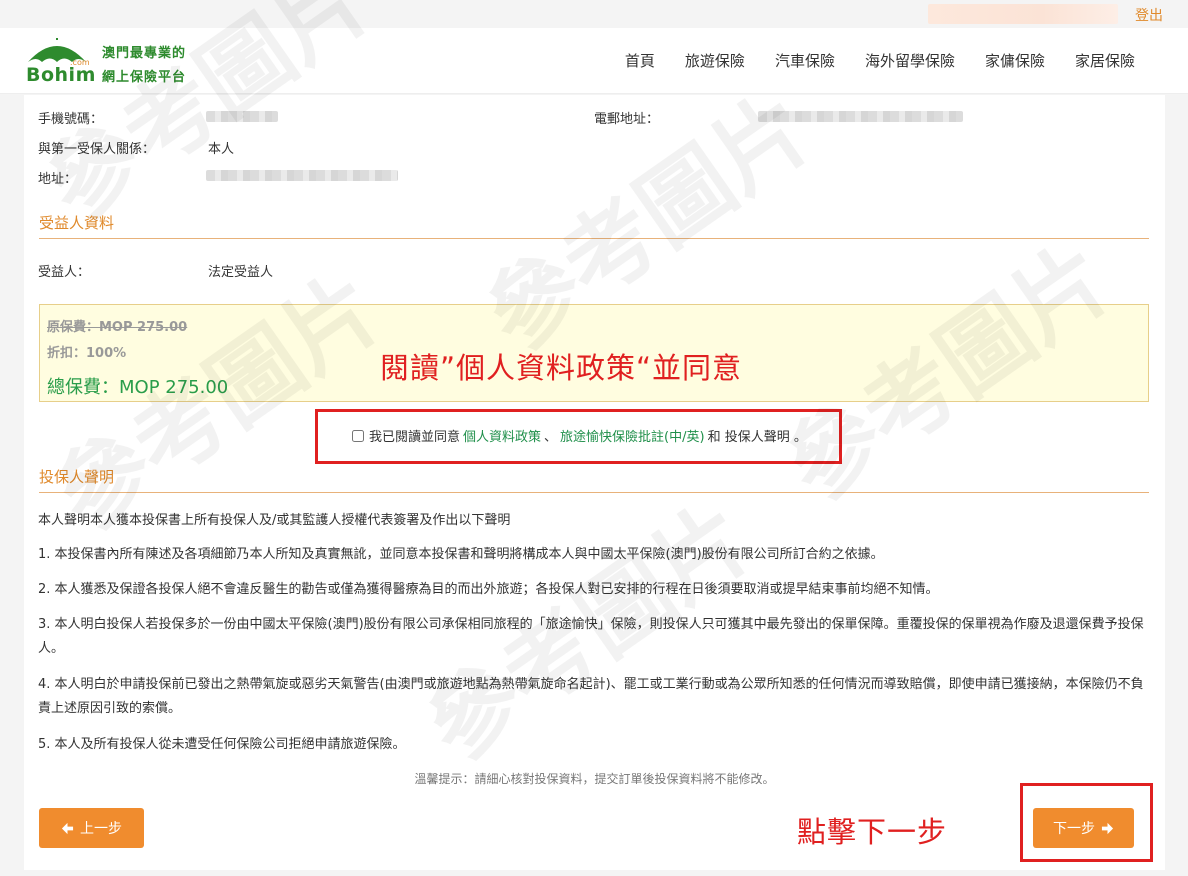 The image size is (1188, 876). Describe the element at coordinates (274, 520) in the screenshot. I see `declaration-intro: 本人聲明本人獲本投保書上所有投保人及/或其監護人授權代表簽署及作出以下聲明` at that location.